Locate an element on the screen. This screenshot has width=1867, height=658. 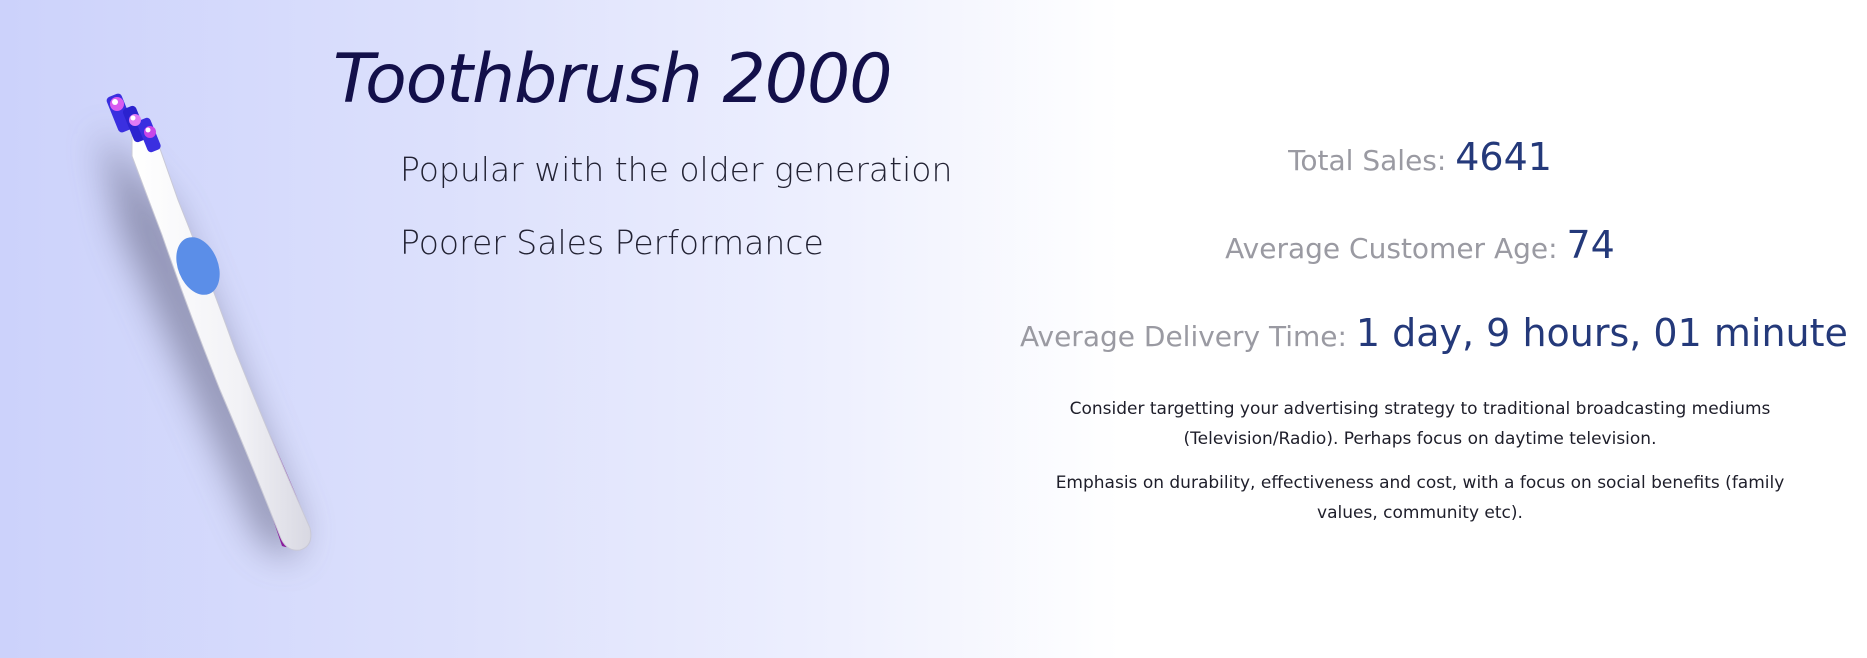
stat-average-age: Average Customer Age: 74 is located at coordinates (1420, 249).